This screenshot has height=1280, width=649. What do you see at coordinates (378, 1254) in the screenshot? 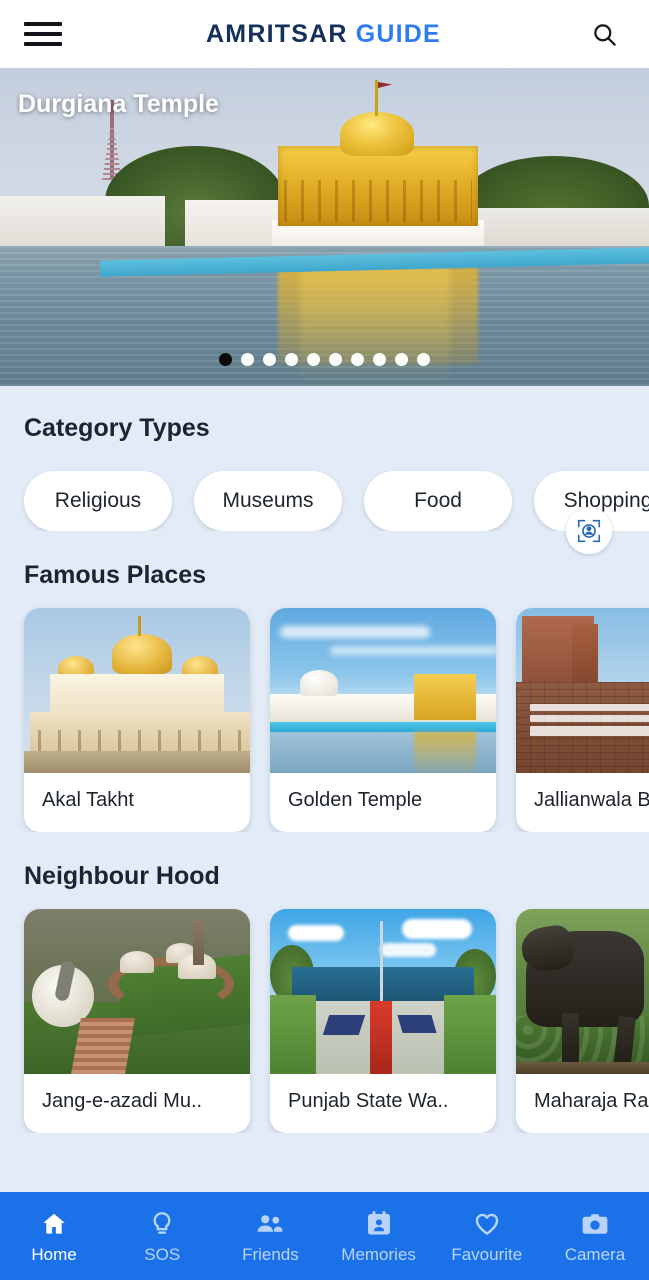
I see `nav-item-label: Memories` at bounding box center [378, 1254].